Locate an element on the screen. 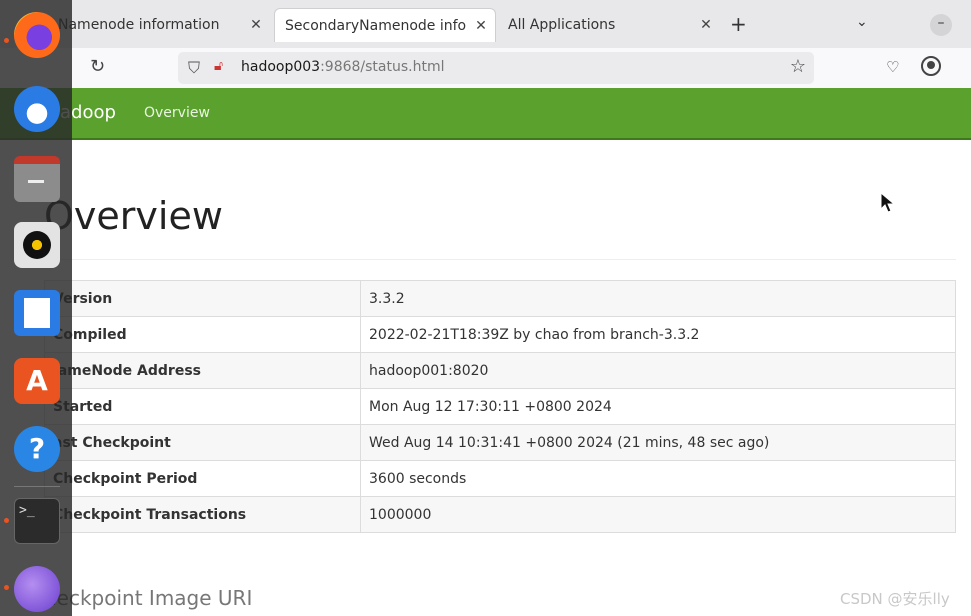 This screenshot has width=971, height=616. account-icon is located at coordinates (931, 66).